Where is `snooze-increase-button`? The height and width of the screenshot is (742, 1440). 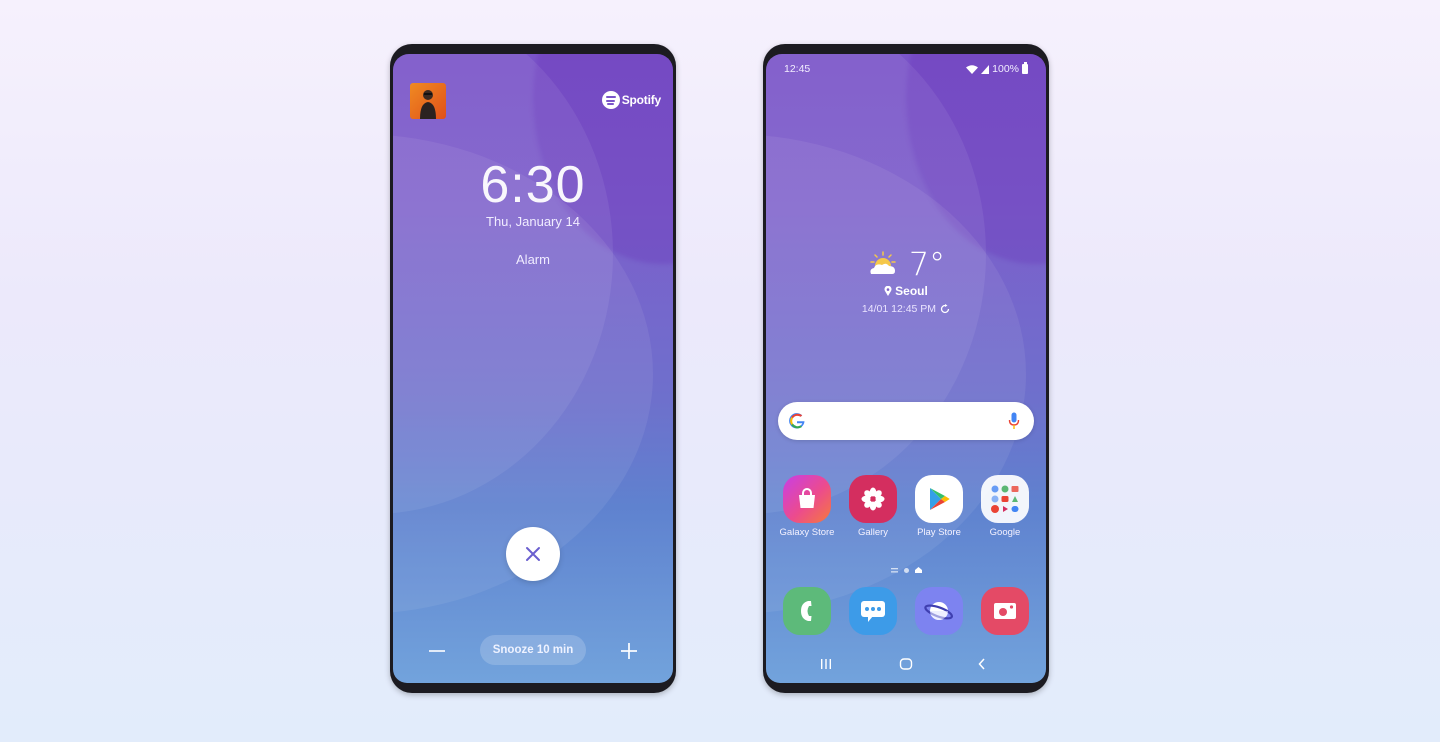
snooze-increase-button is located at coordinates (629, 651).